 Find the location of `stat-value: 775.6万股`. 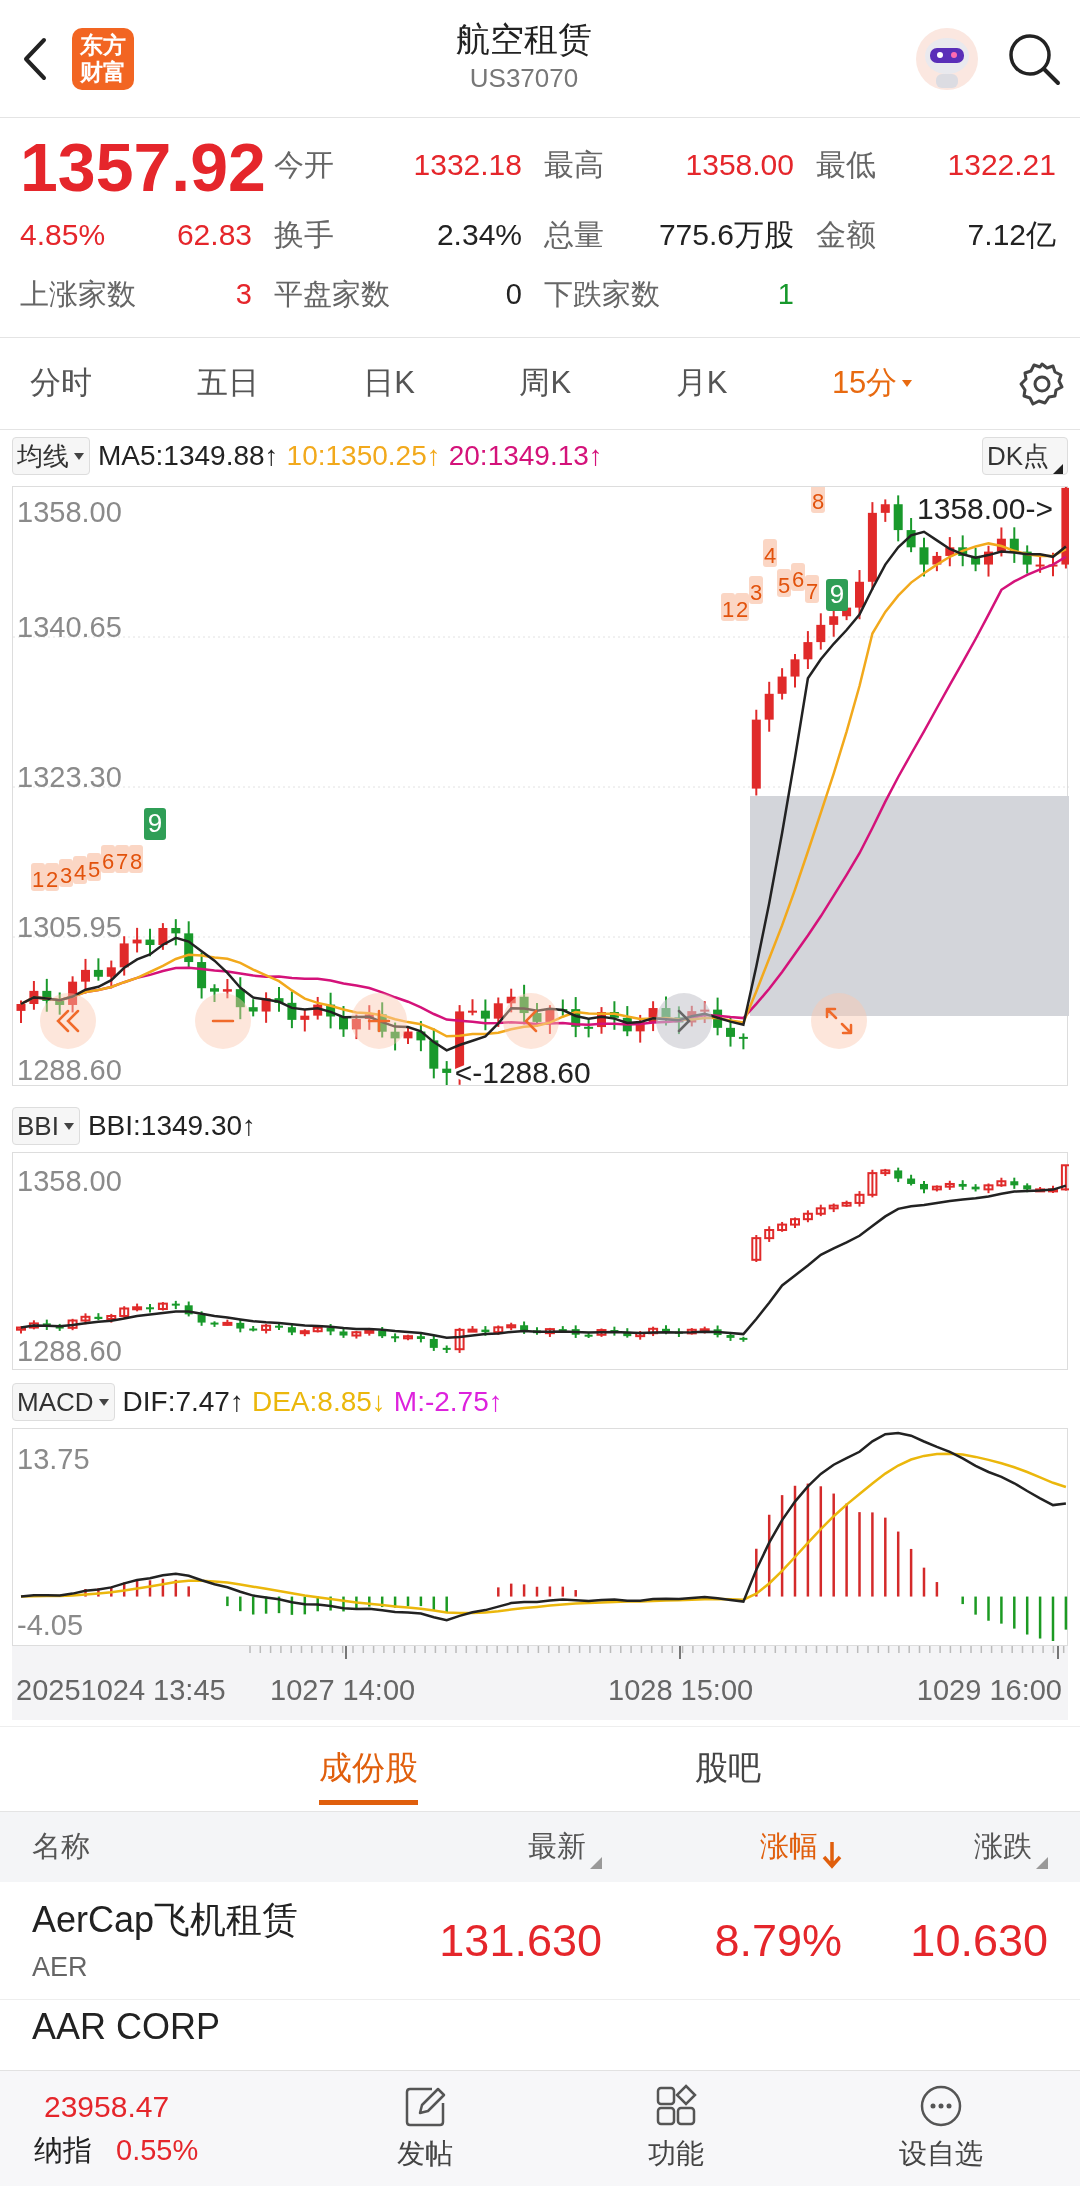

stat-value: 775.6万股 is located at coordinates (726, 234).